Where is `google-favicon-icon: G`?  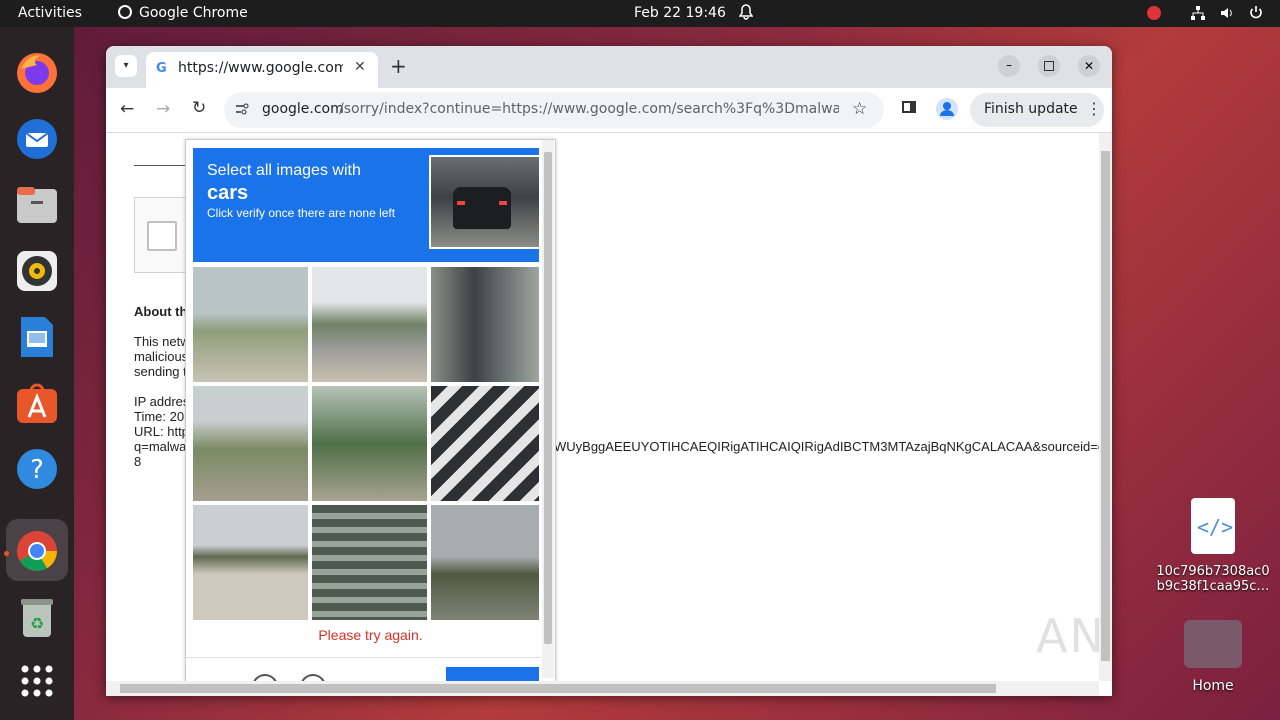 google-favicon-icon: G is located at coordinates (161, 68).